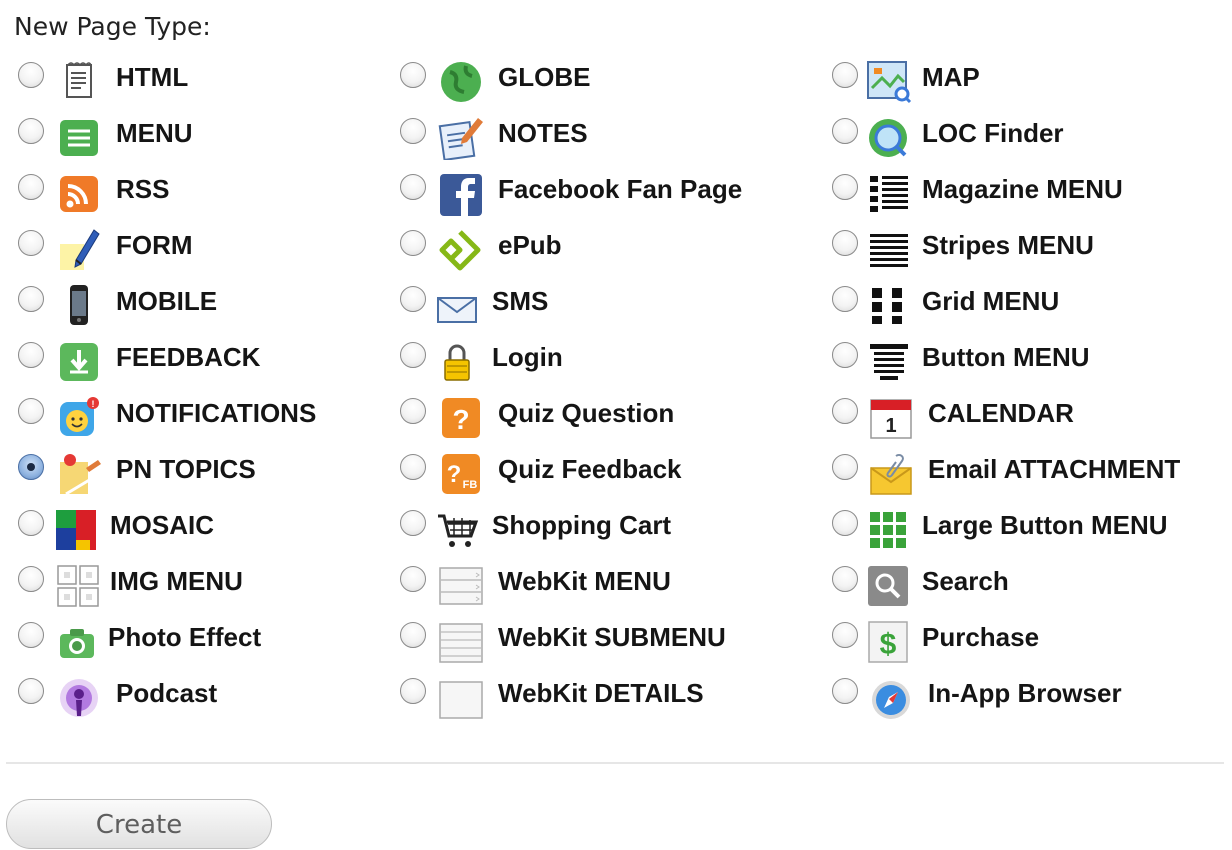  What do you see at coordinates (31, 75) in the screenshot?
I see `radio-html` at bounding box center [31, 75].